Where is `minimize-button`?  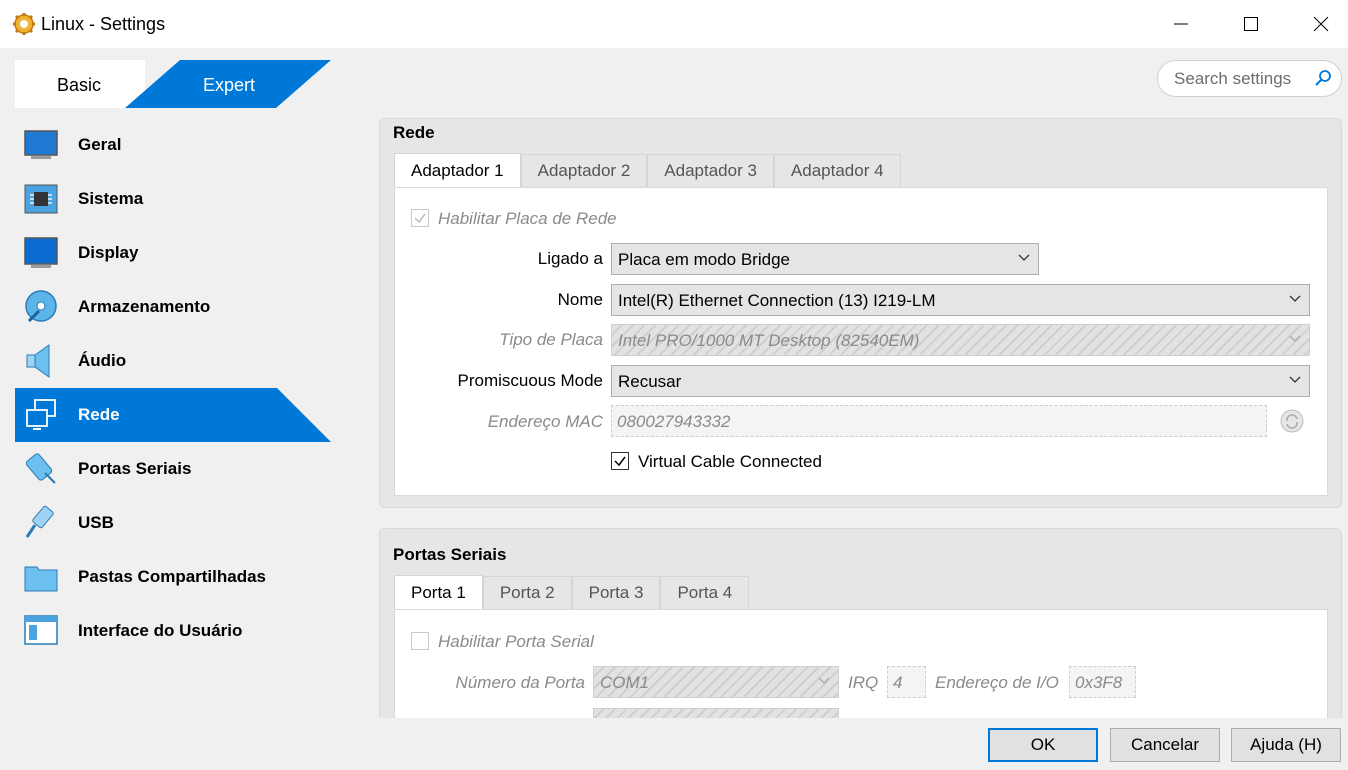 minimize-button is located at coordinates (1181, 24).